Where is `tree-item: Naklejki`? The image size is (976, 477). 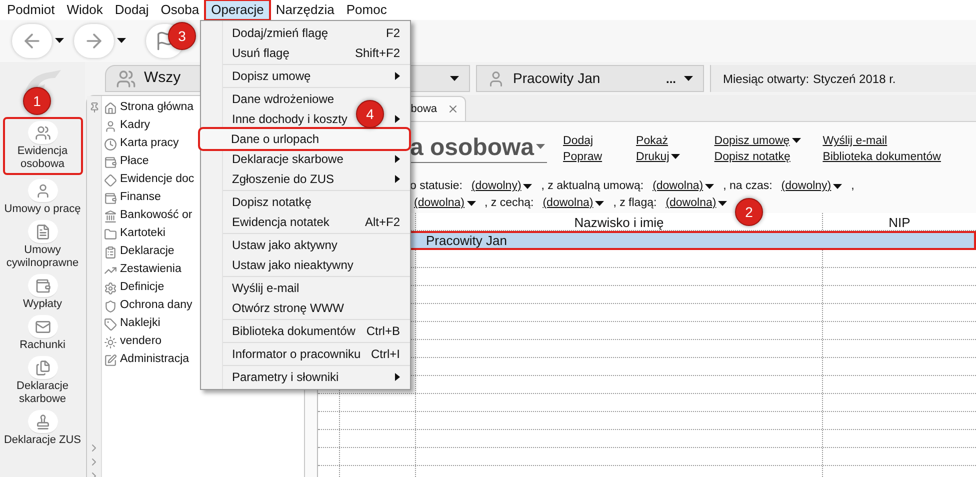 tree-item: Naklejki is located at coordinates (149, 324).